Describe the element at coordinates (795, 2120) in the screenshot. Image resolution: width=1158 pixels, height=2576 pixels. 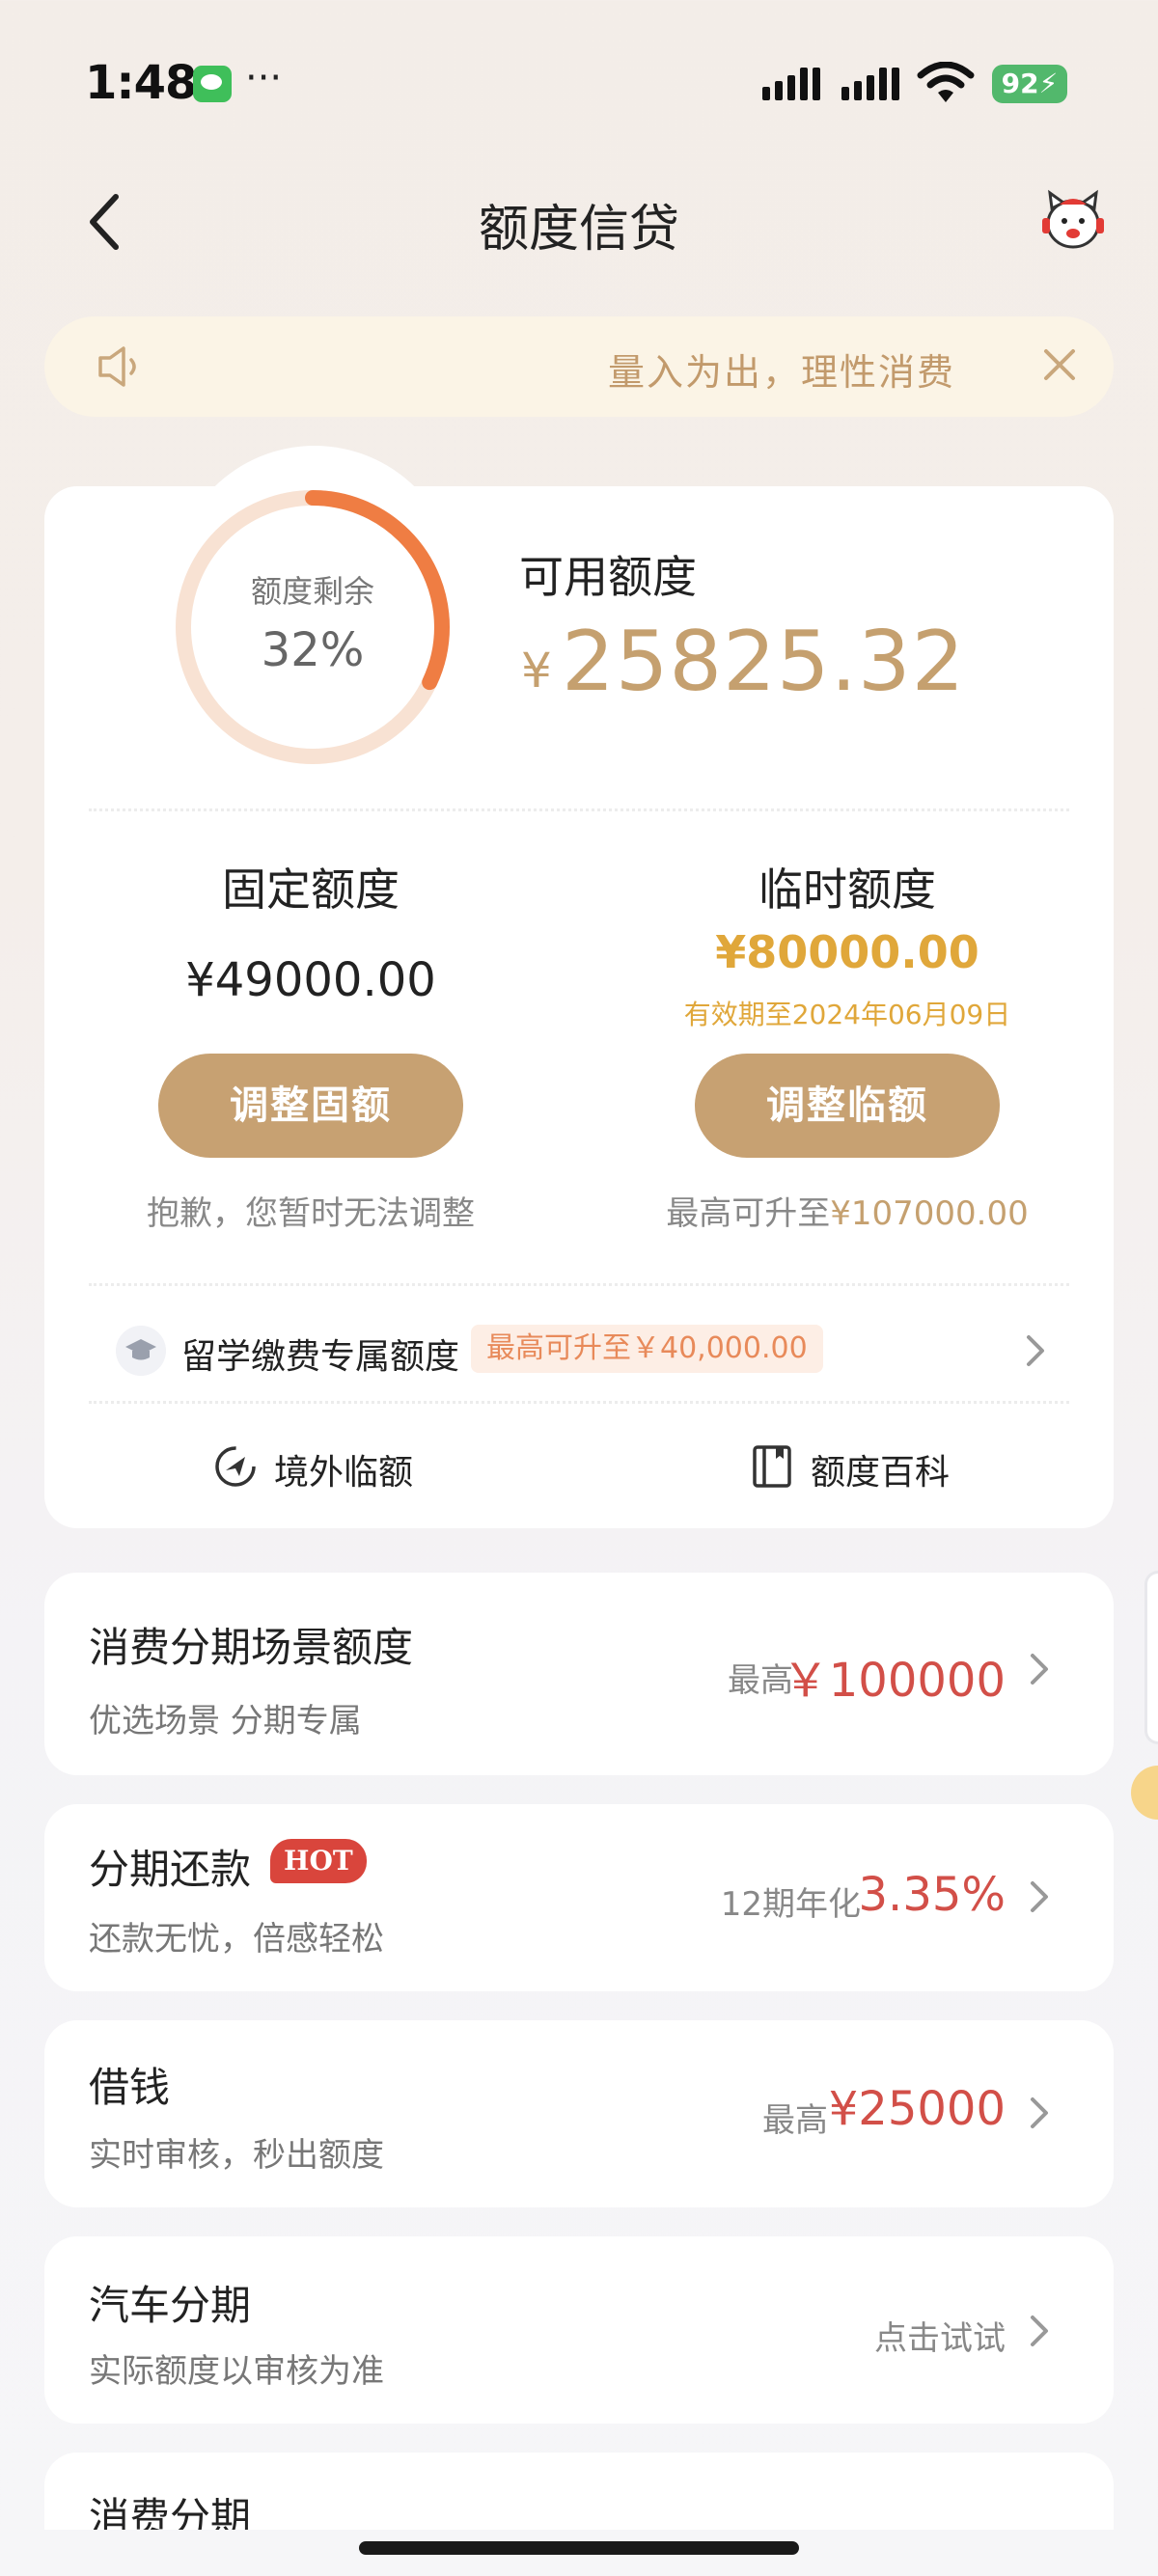
I see `product-prefix: 最高` at that location.